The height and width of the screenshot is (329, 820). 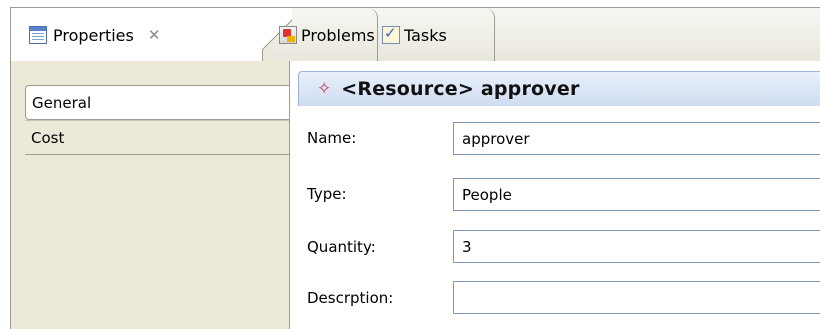 I want to click on problems-icon, so click(x=288, y=35).